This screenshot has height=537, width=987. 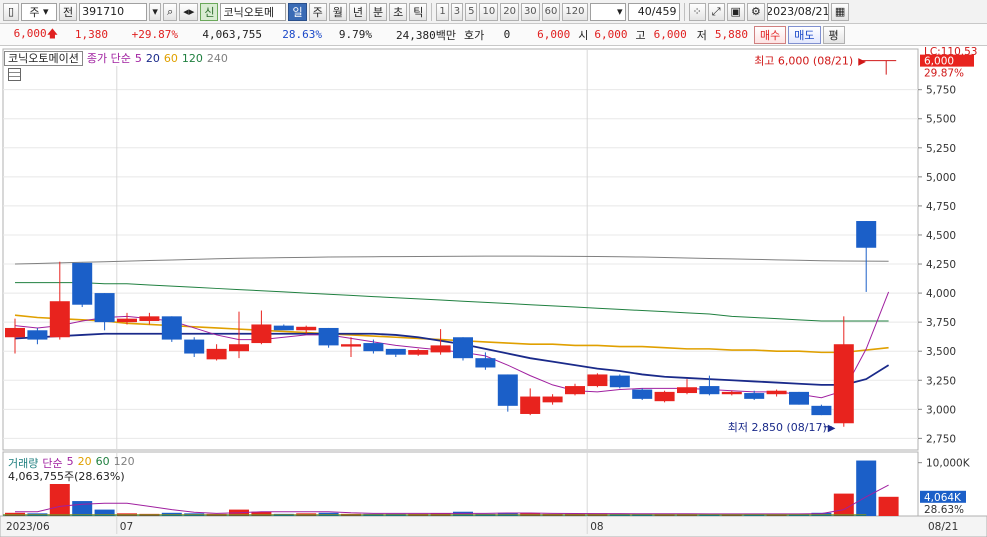 I want to click on y-tick-label: 4,250, so click(x=941, y=265).